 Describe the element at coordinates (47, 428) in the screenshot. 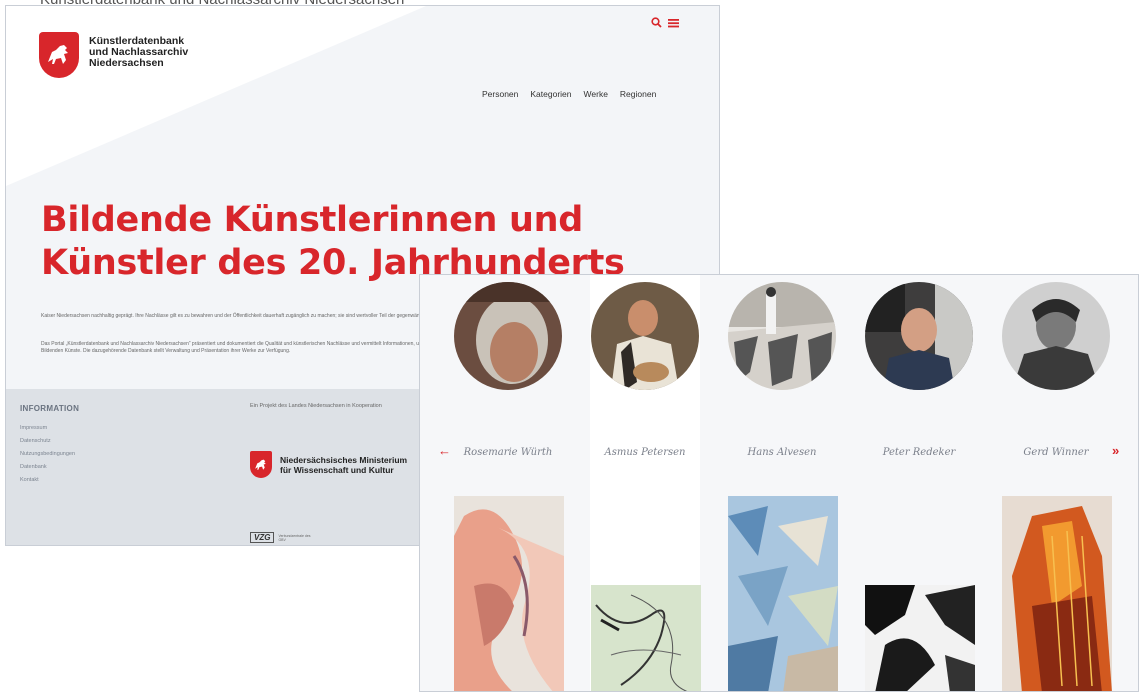

I see `footer-link-impressum: Impressum` at that location.